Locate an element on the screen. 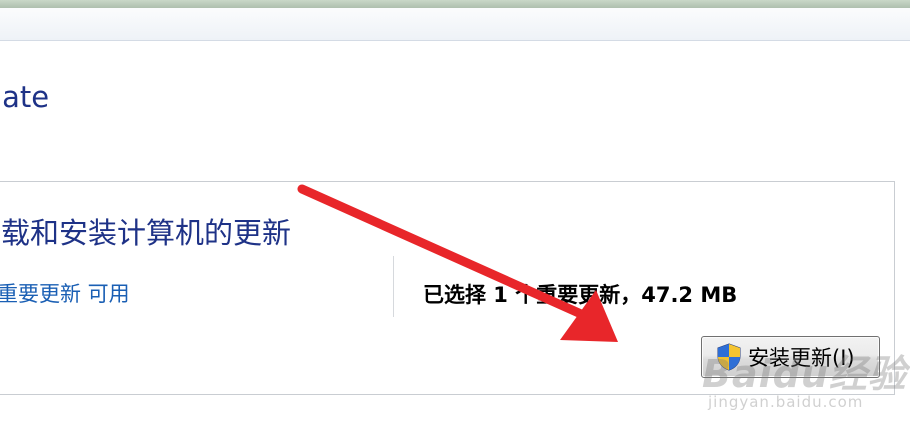 The width and height of the screenshot is (910, 434). page-title: odate is located at coordinates (25, 97).